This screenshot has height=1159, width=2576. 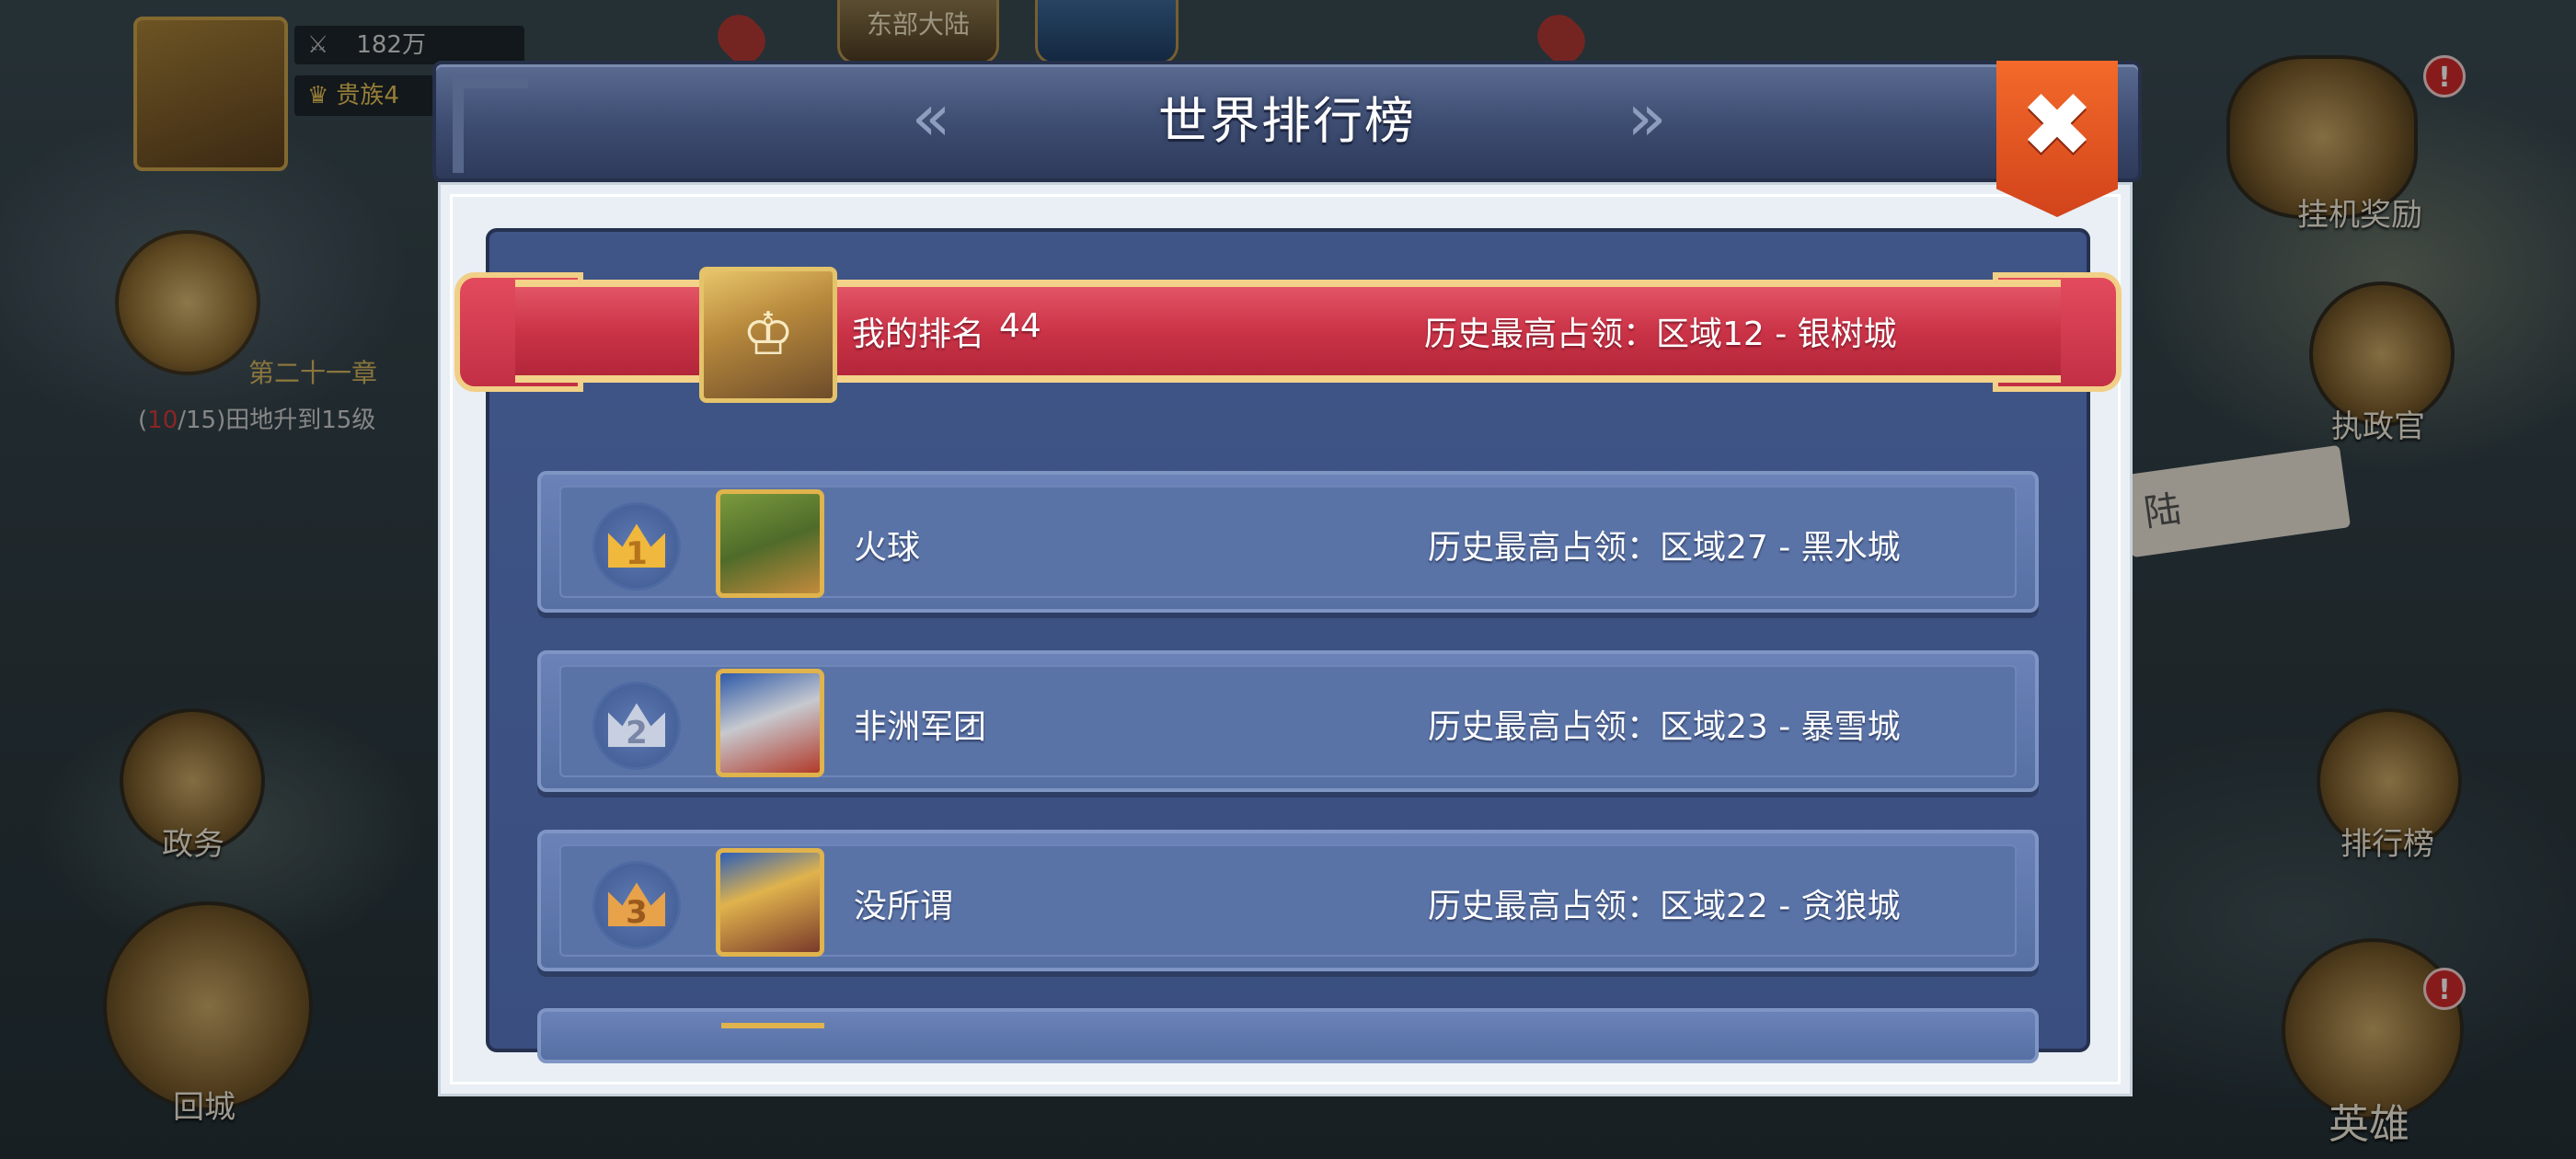 What do you see at coordinates (1288, 721) in the screenshot?
I see `rank-row-2: 2 非洲军团 历史最高占领：区域23 - 暴雪城` at bounding box center [1288, 721].